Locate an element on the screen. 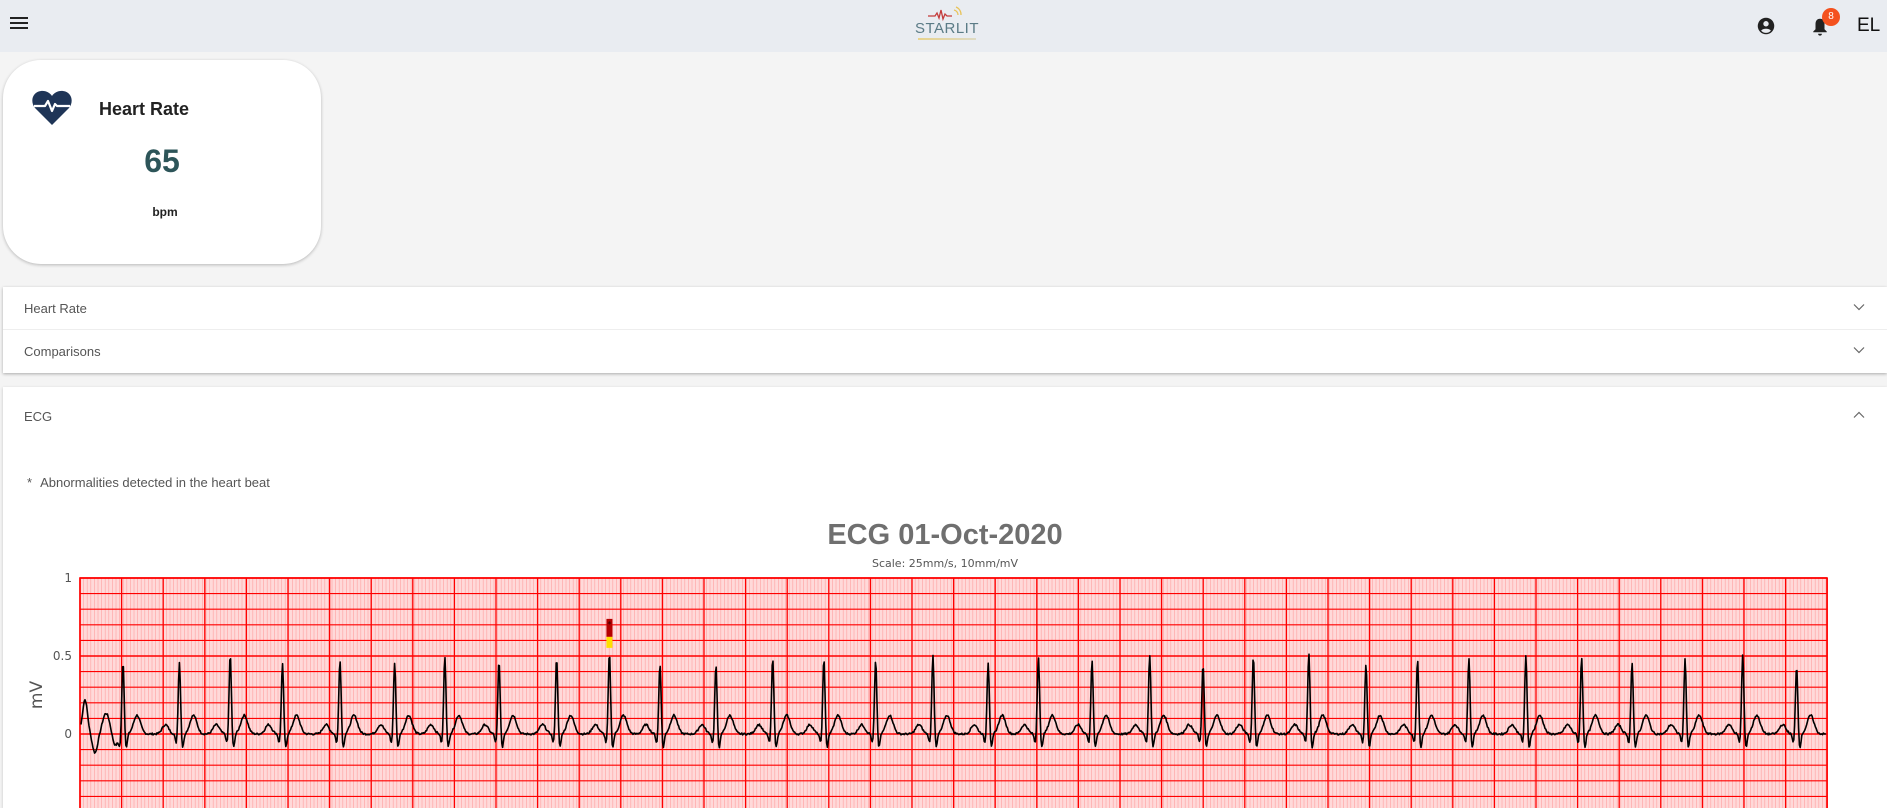  accordion-heart-rate-label: Heart Rate is located at coordinates (55, 308).